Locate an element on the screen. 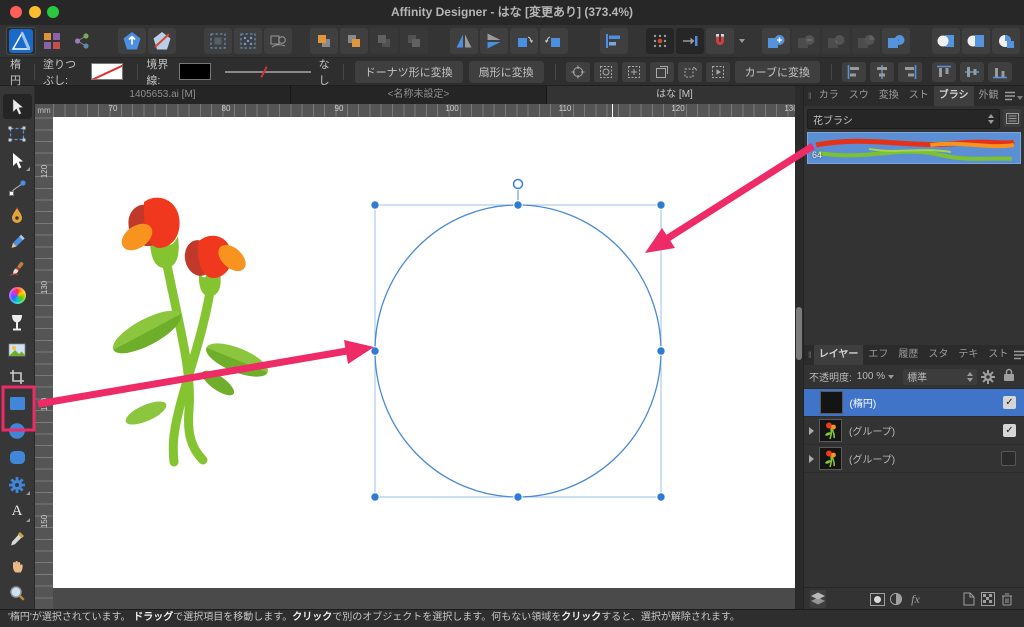 The width and height of the screenshot is (1024, 627). move-forward-button is located at coordinates (354, 41).